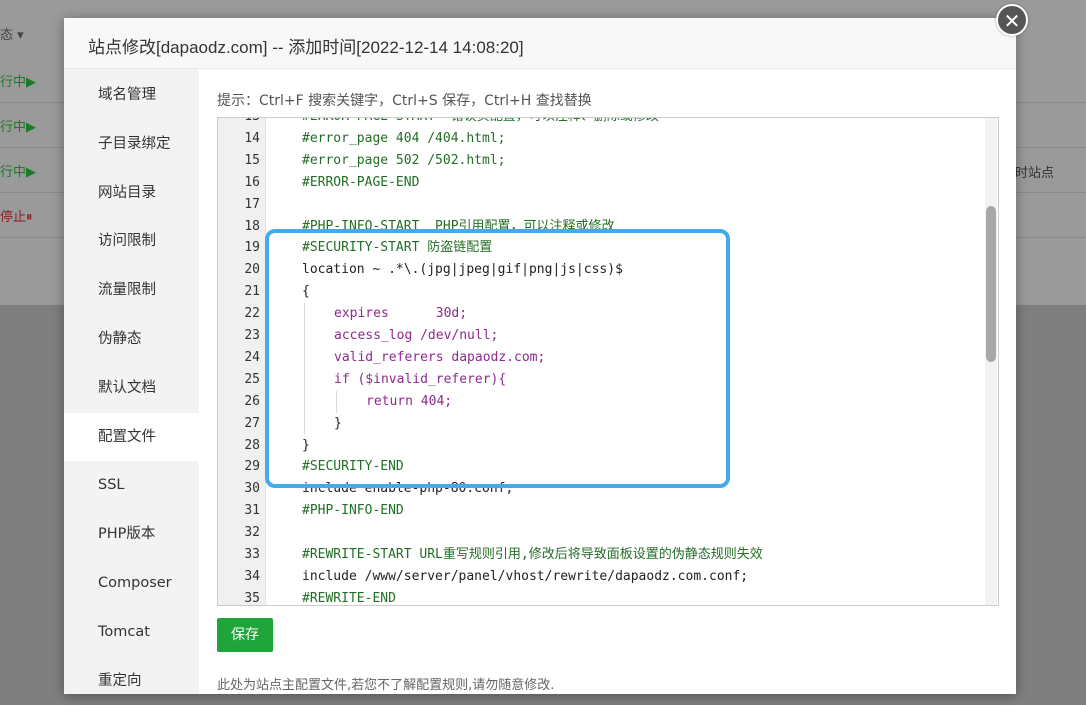 Image resolution: width=1086 pixels, height=705 pixels. I want to click on editor-hint: 提示：Ctrl+F 搜索关键字，Ctrl+S 保存，Ctrl+H 查找替换, so click(404, 101).